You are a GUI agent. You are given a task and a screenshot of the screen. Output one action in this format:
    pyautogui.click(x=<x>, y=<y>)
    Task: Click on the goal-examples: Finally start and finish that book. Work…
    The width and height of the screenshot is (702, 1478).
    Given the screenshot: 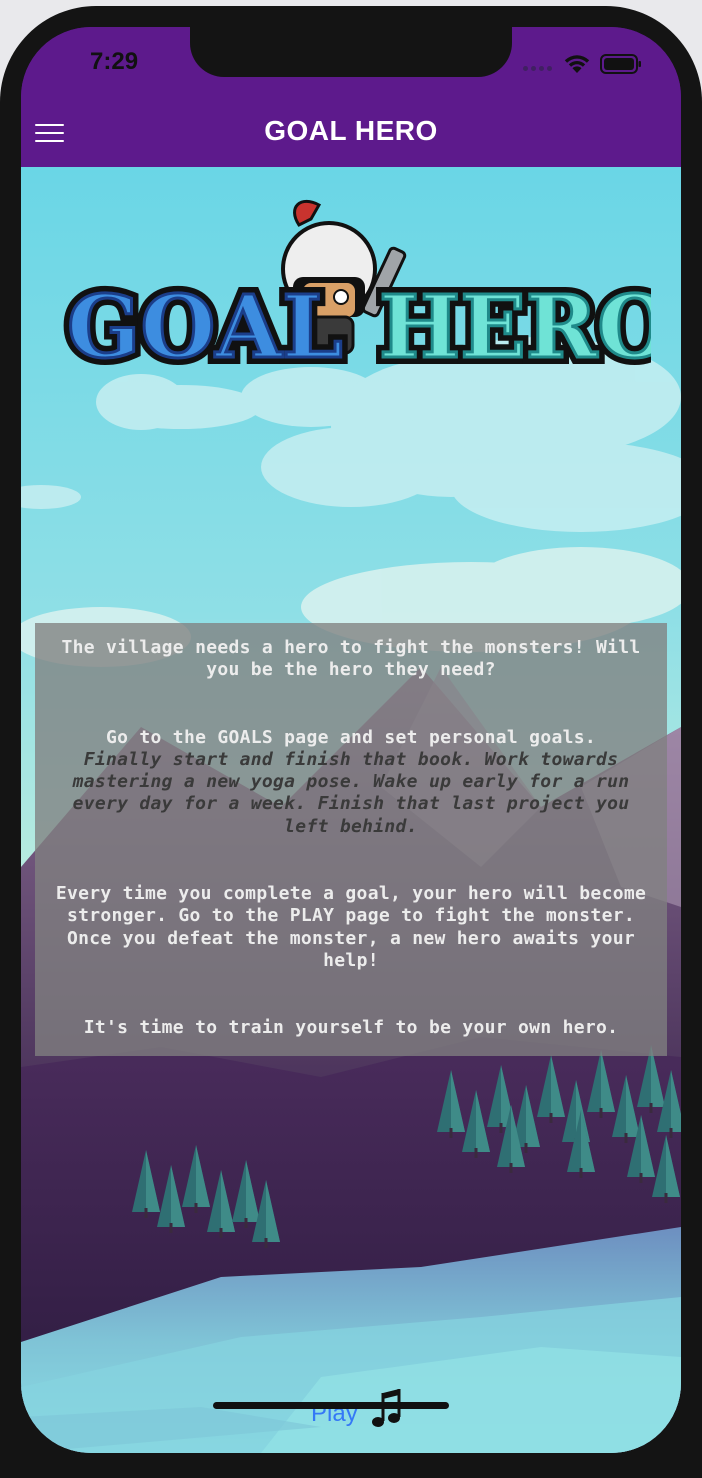 What is the action you would take?
    pyautogui.click(x=351, y=792)
    